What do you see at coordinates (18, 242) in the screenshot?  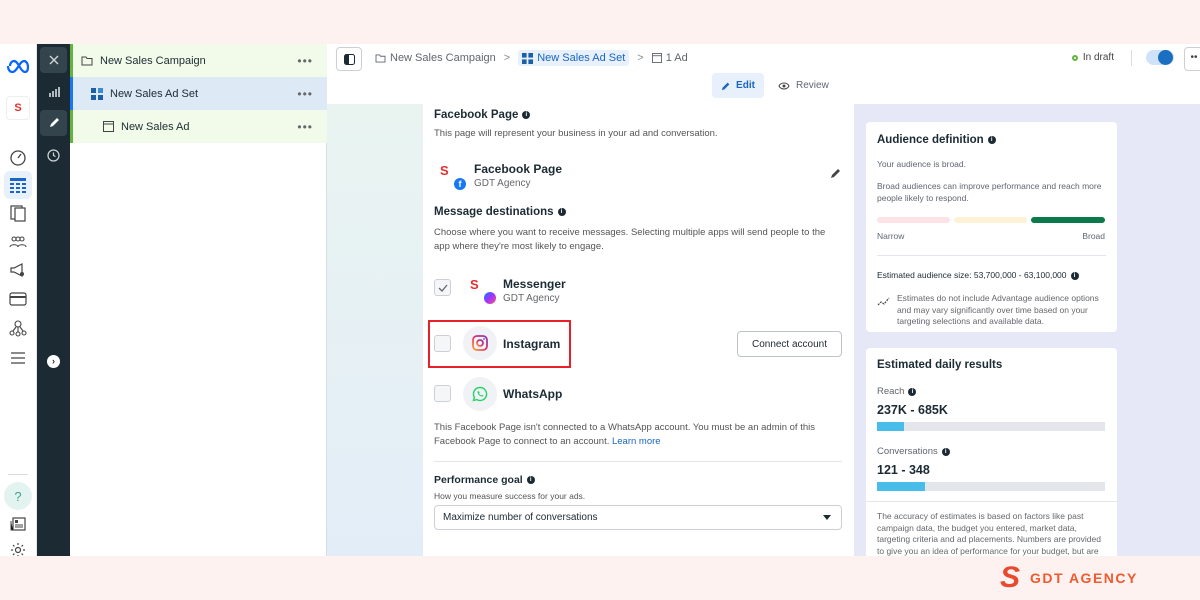 I see `audiences-icon` at bounding box center [18, 242].